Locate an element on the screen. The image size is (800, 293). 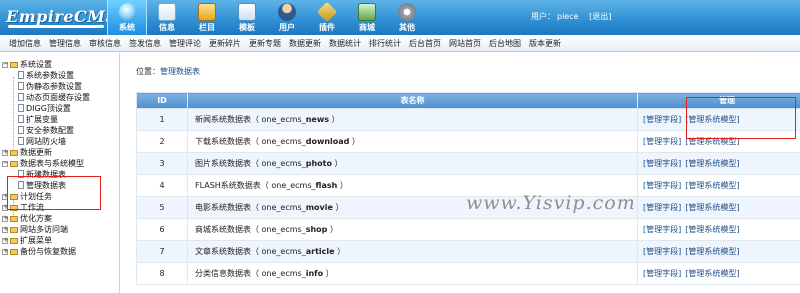
tree-system-settings: 系统设置 is located at coordinates (27, 64).